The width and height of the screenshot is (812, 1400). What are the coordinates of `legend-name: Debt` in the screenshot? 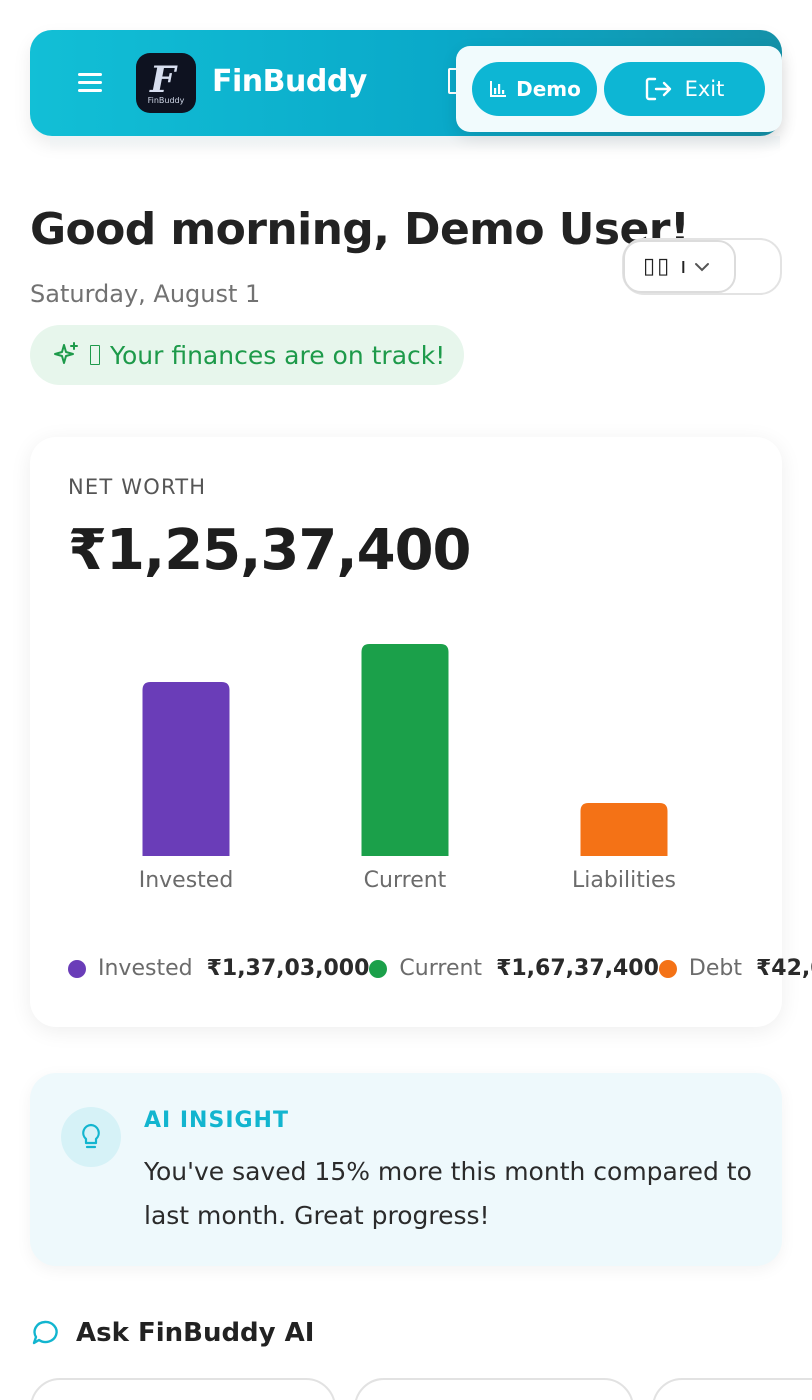 It's located at (715, 968).